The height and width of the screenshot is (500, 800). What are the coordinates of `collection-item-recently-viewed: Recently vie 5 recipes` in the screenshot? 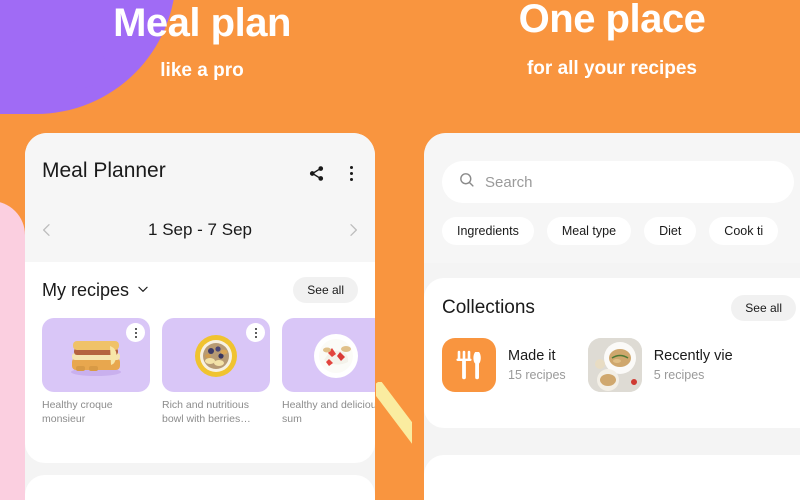 It's located at (660, 365).